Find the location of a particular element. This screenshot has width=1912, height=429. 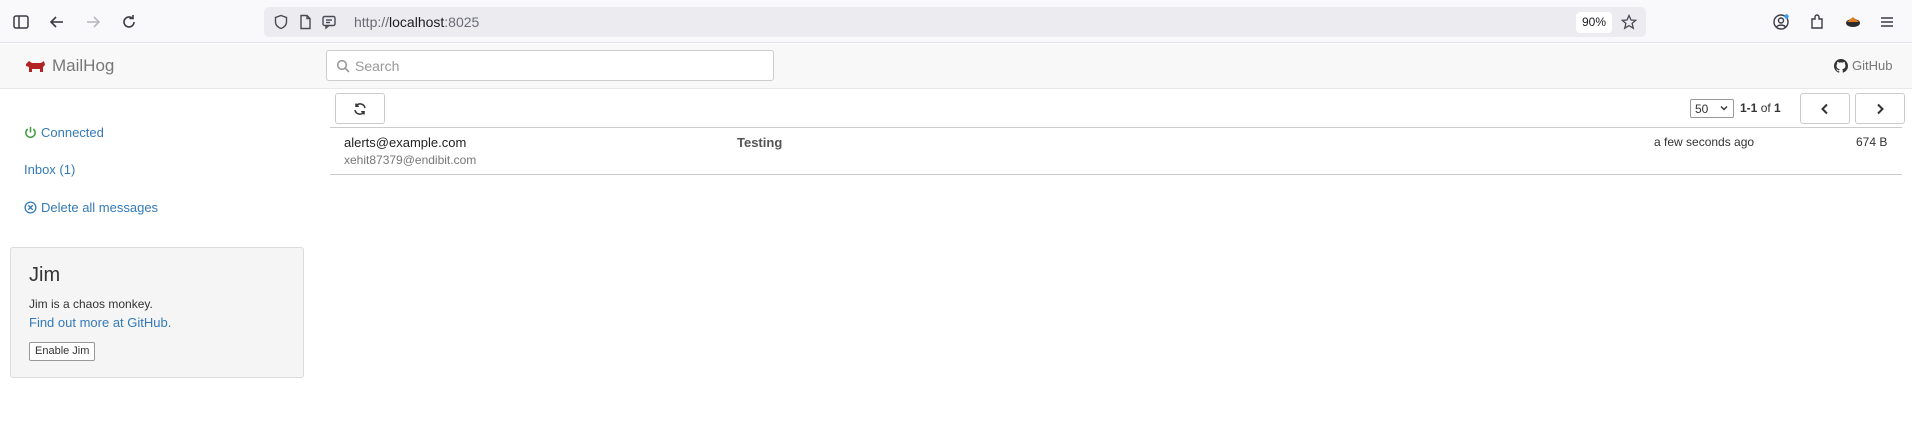

delete-all-label: Delete all messages is located at coordinates (100, 207).